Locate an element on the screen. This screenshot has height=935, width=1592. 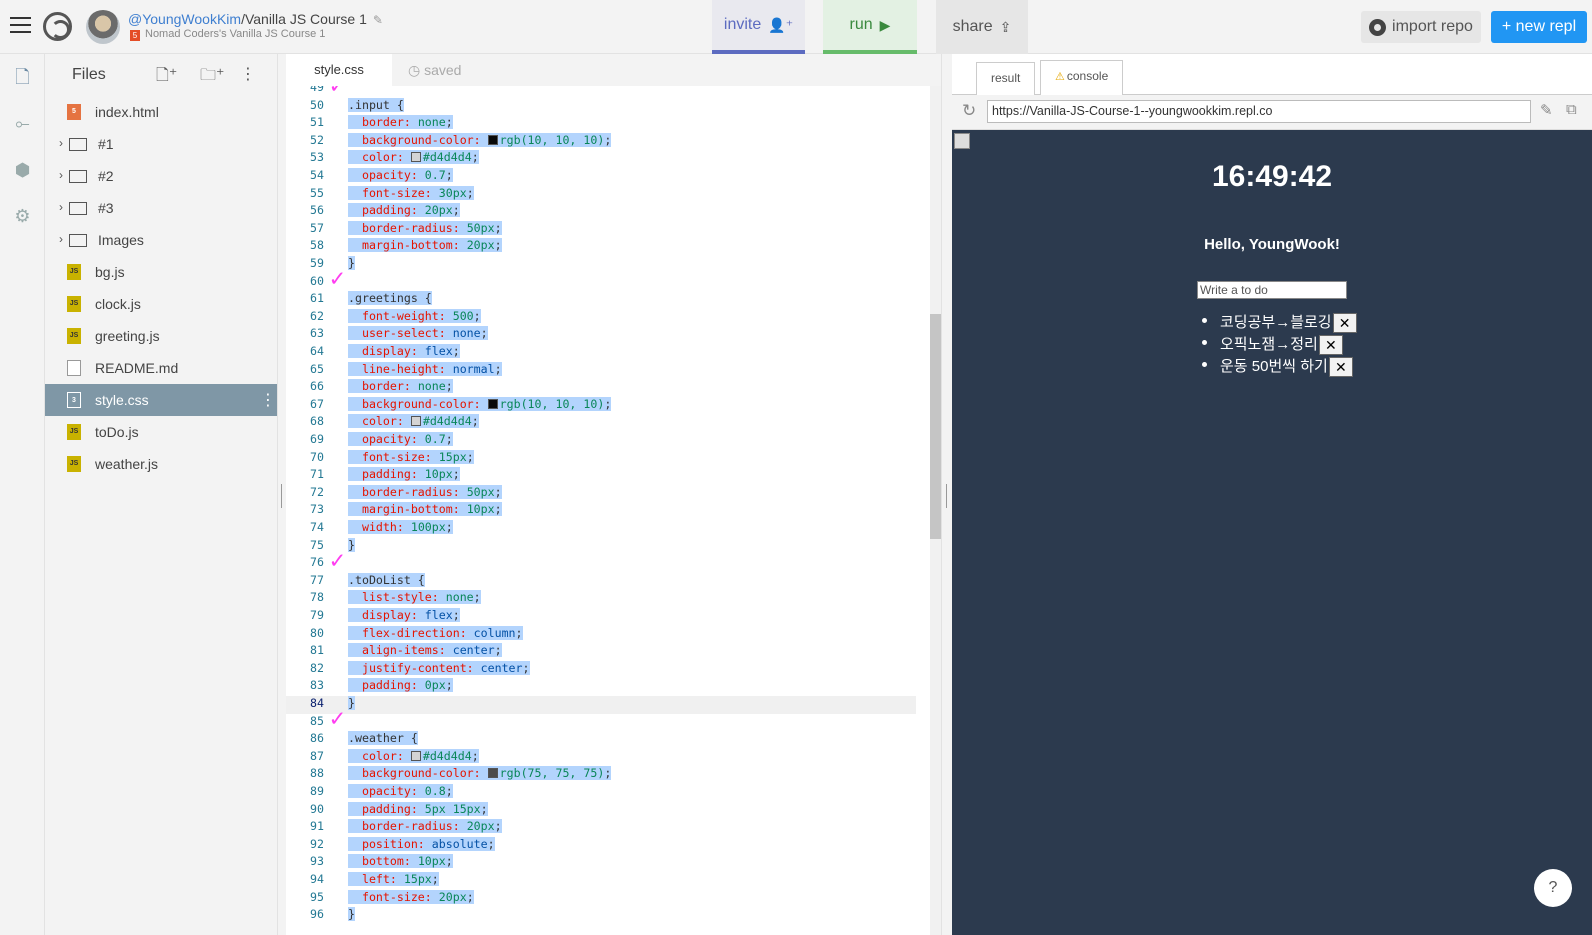
todo-item: 코딩공부→블로깅 ✕ is located at coordinates (1277, 322).